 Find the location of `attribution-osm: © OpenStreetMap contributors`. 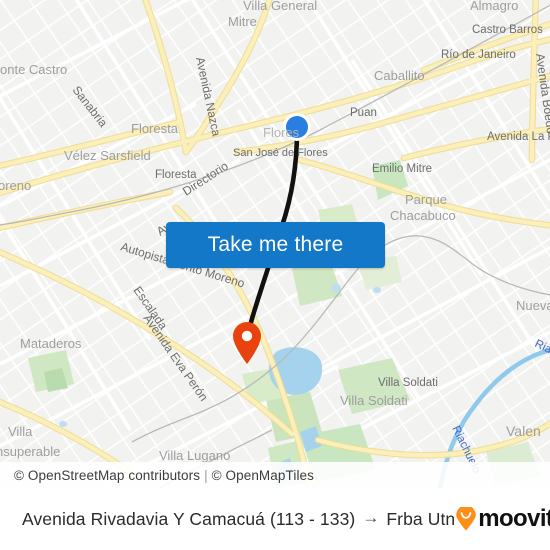

attribution-osm: © OpenStreetMap contributors is located at coordinates (107, 475).